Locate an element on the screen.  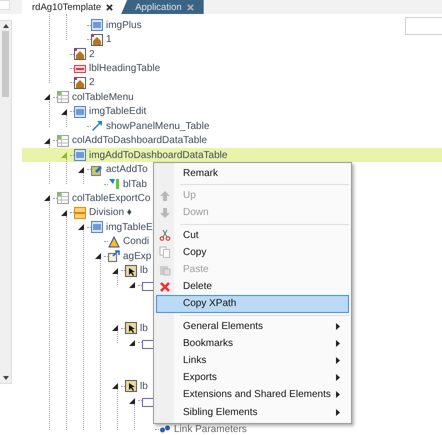
node-label: lblHeadingTable is located at coordinates (124, 68).